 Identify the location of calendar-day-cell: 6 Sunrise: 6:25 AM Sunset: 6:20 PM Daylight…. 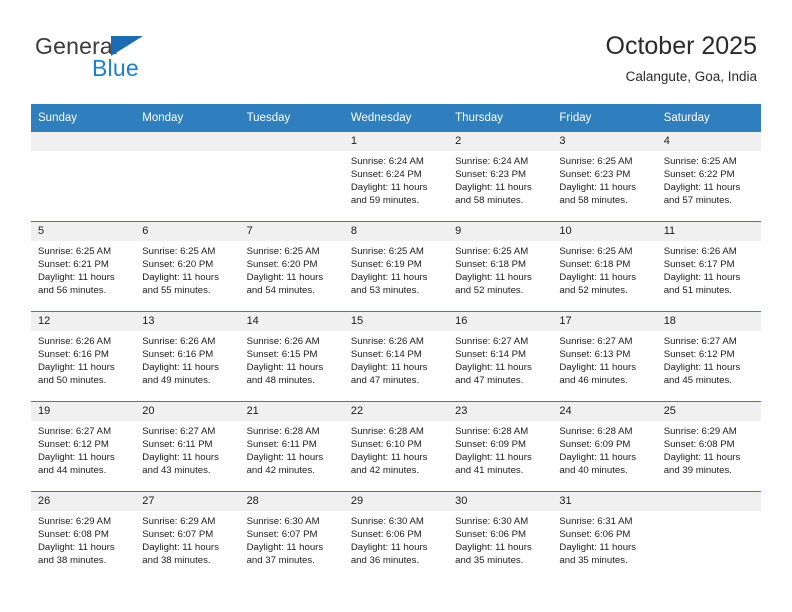
(187, 266).